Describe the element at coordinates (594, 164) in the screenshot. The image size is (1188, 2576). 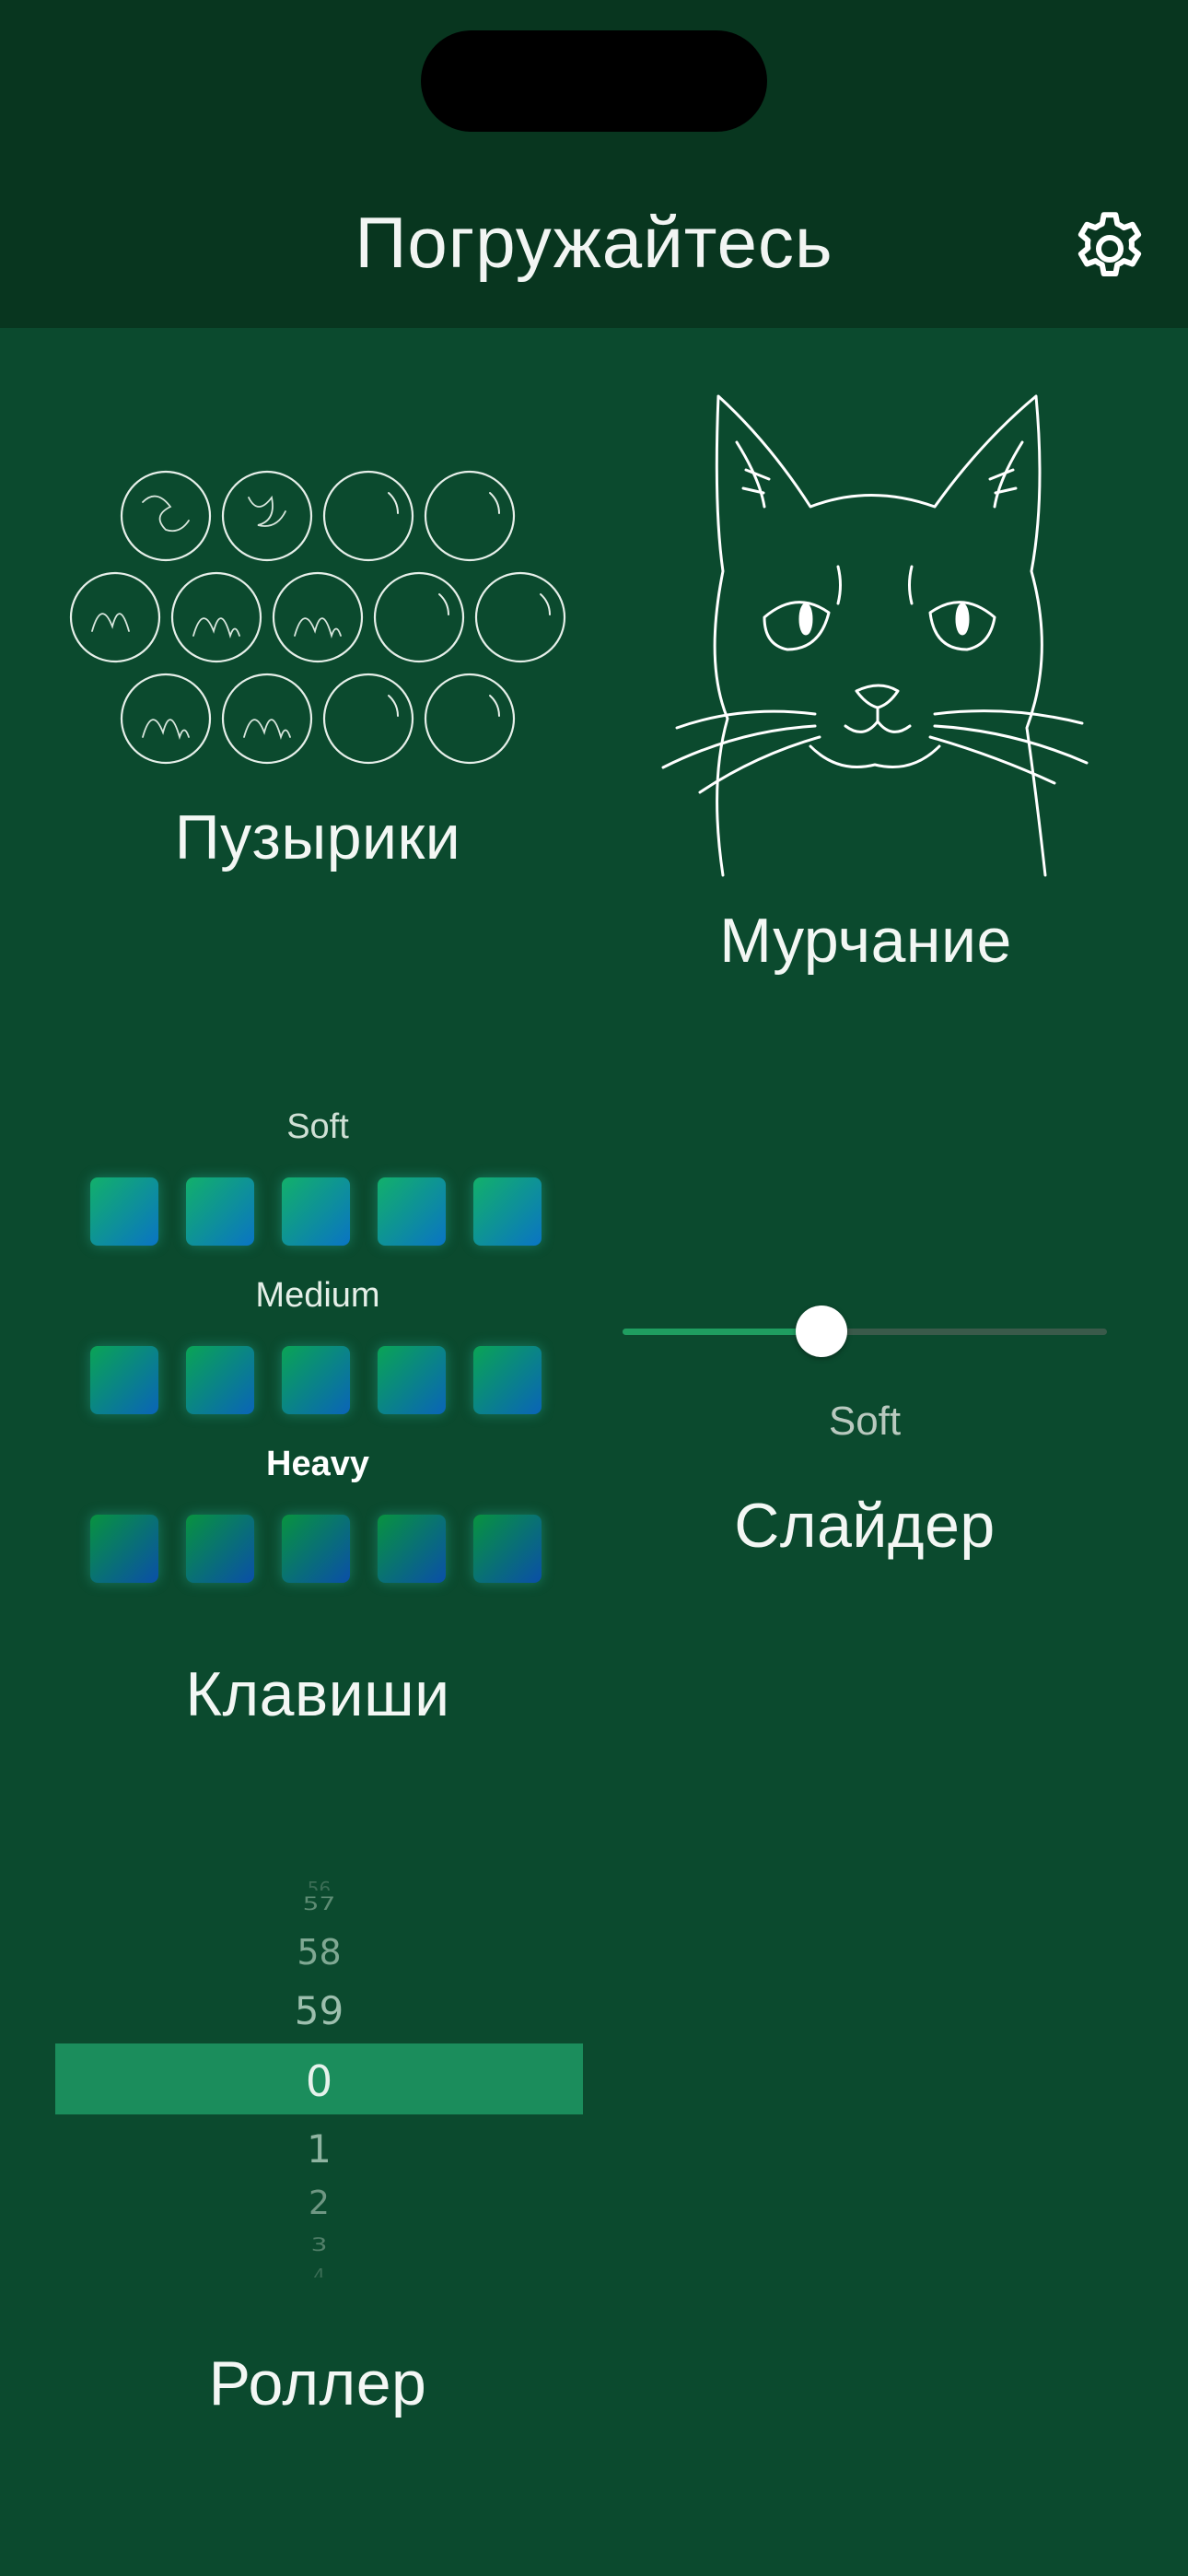
I see `header-bar: Погружайтесь` at that location.